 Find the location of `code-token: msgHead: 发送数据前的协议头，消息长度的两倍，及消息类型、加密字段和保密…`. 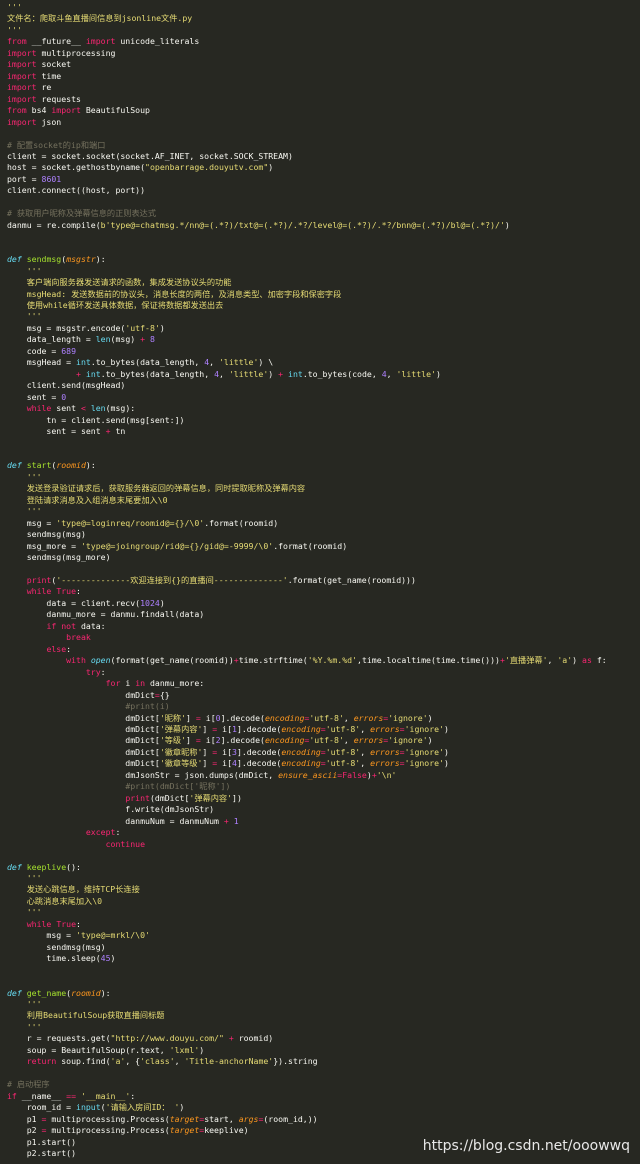

code-token: msgHead: 发送数据前的协议头，消息长度的两倍，及消息类型、加密字段和保密… is located at coordinates (184, 293).